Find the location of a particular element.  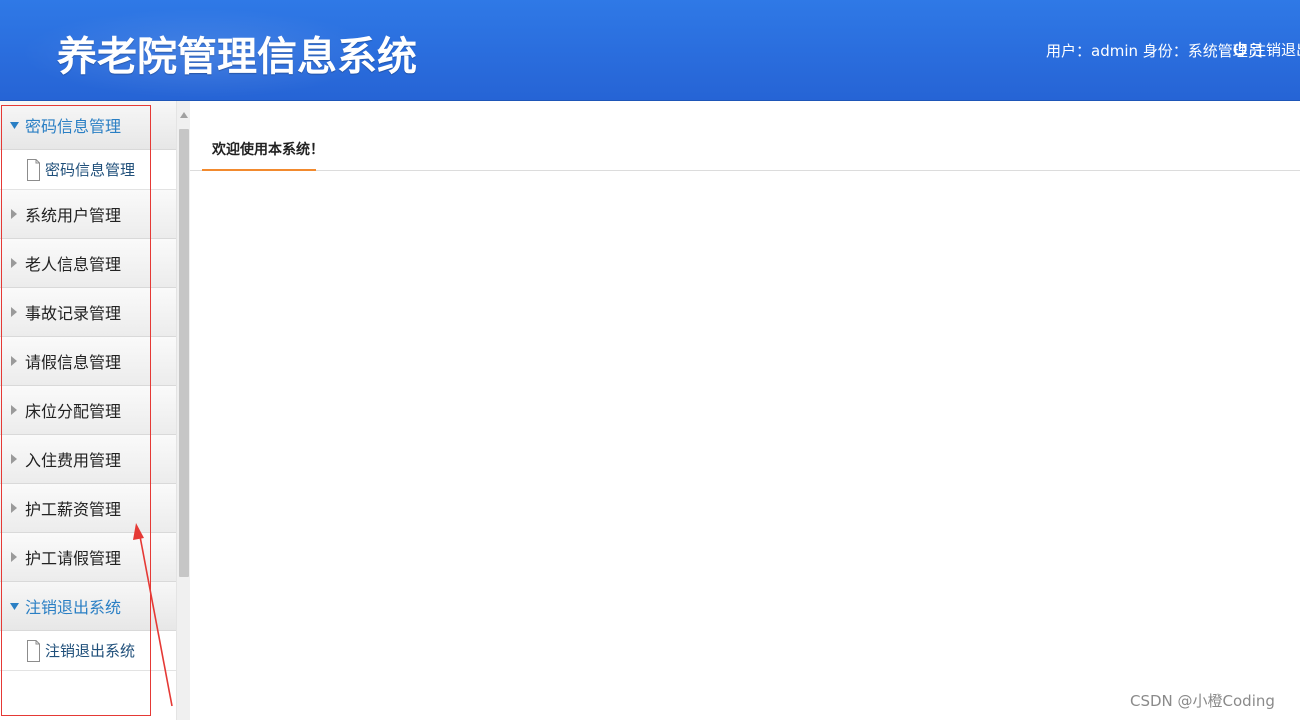

logout-button: 注销退出 is located at coordinates (1266, 49).